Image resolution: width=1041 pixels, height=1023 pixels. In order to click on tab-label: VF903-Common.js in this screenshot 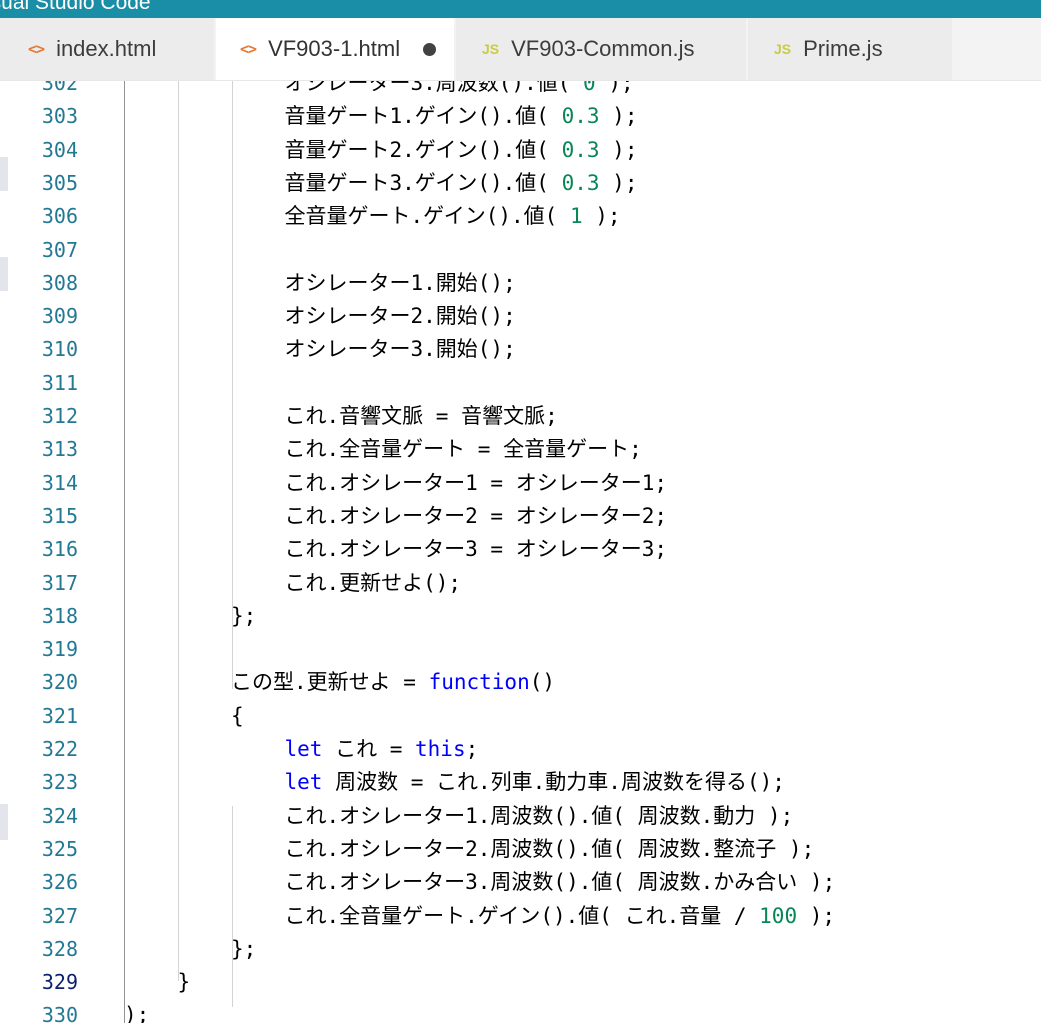, I will do `click(603, 48)`.